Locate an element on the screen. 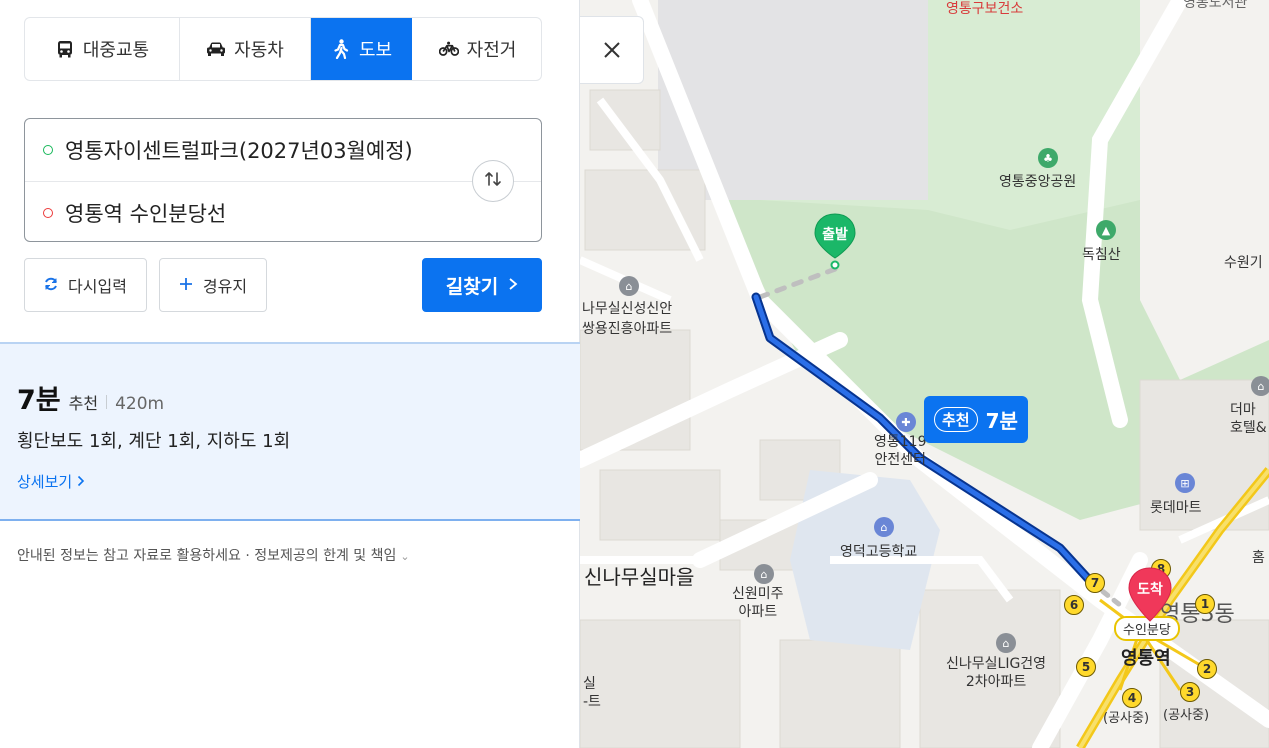 The image size is (1269, 748). mountain-icon: ▲ is located at coordinates (1106, 230).